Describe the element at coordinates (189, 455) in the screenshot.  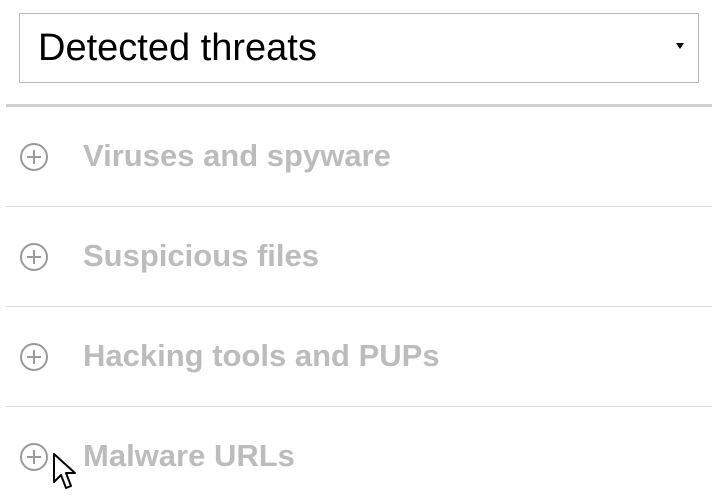
I see `threat-category-label: Malware URLs` at that location.